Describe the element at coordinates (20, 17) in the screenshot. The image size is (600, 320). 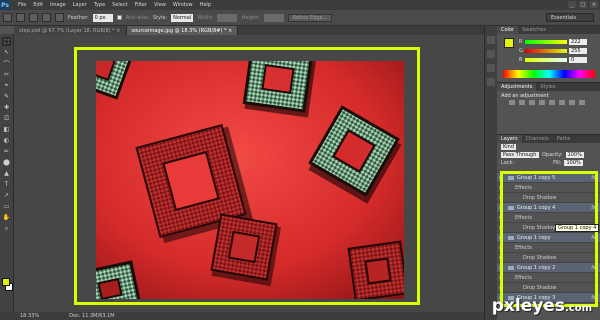
I see `new-selection-icon` at that location.